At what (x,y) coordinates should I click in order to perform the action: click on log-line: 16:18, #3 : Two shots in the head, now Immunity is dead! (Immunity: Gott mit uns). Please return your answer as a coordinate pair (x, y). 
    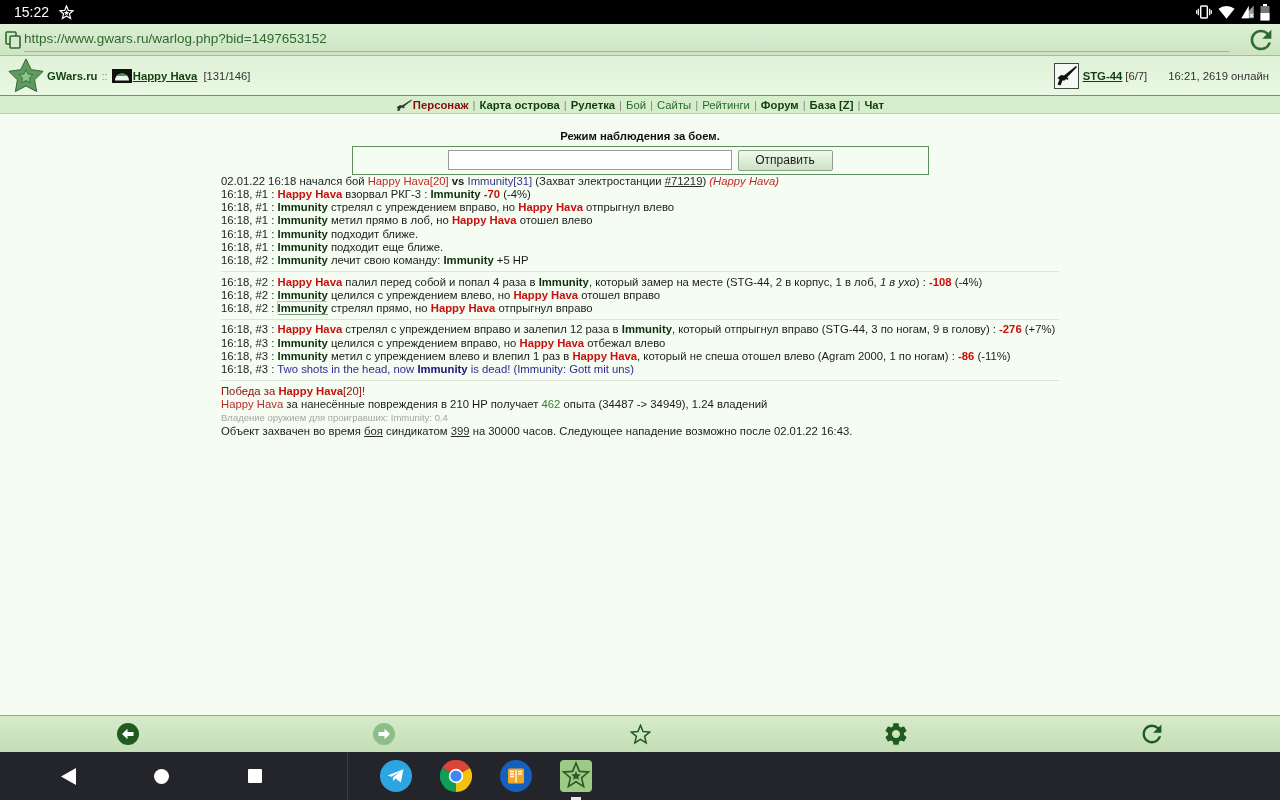
    Looking at the image, I should click on (427, 370).